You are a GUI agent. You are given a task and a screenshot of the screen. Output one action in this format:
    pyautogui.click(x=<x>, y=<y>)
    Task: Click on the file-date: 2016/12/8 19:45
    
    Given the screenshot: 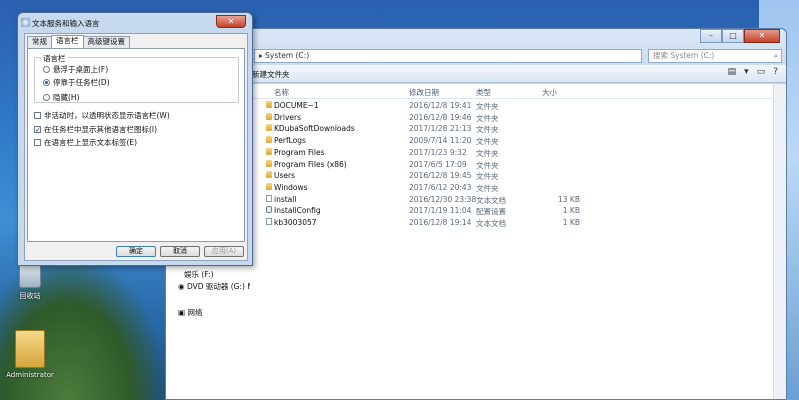 What is the action you would take?
    pyautogui.click(x=440, y=176)
    